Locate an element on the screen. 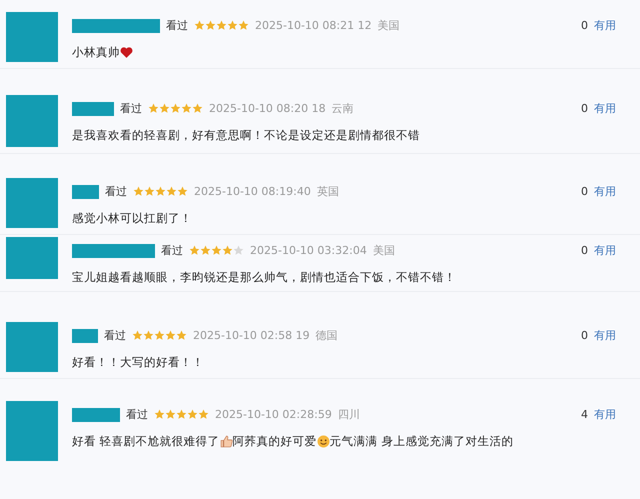 This screenshot has width=640, height=499. comment-text: 是我喜欢看的轻喜剧，好有意思啊！不论是设定还是剧情都很不错 is located at coordinates (246, 135).